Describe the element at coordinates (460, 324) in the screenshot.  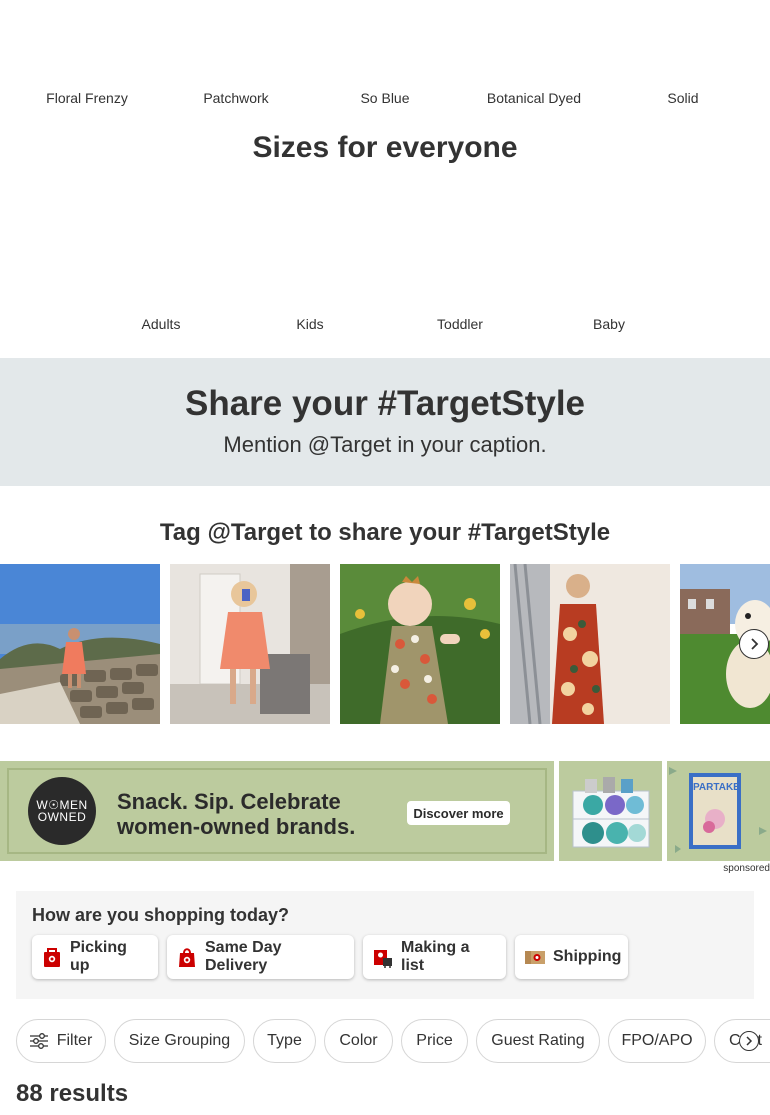
I see `size-toddler: Toddler` at that location.